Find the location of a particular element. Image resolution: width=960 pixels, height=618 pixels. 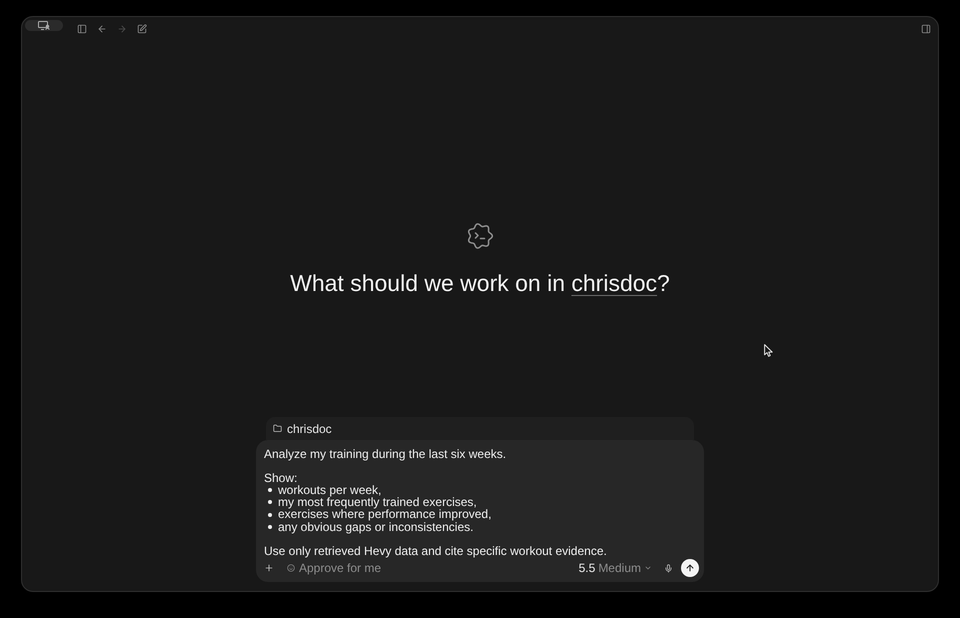

device-toggle-button is located at coordinates (44, 25).